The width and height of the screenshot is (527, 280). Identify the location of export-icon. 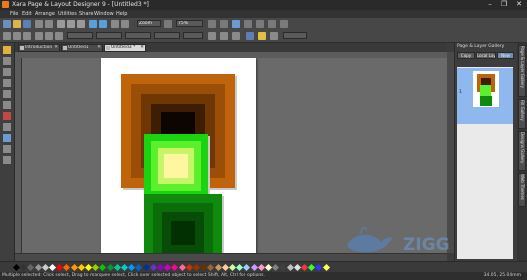
(49, 24).